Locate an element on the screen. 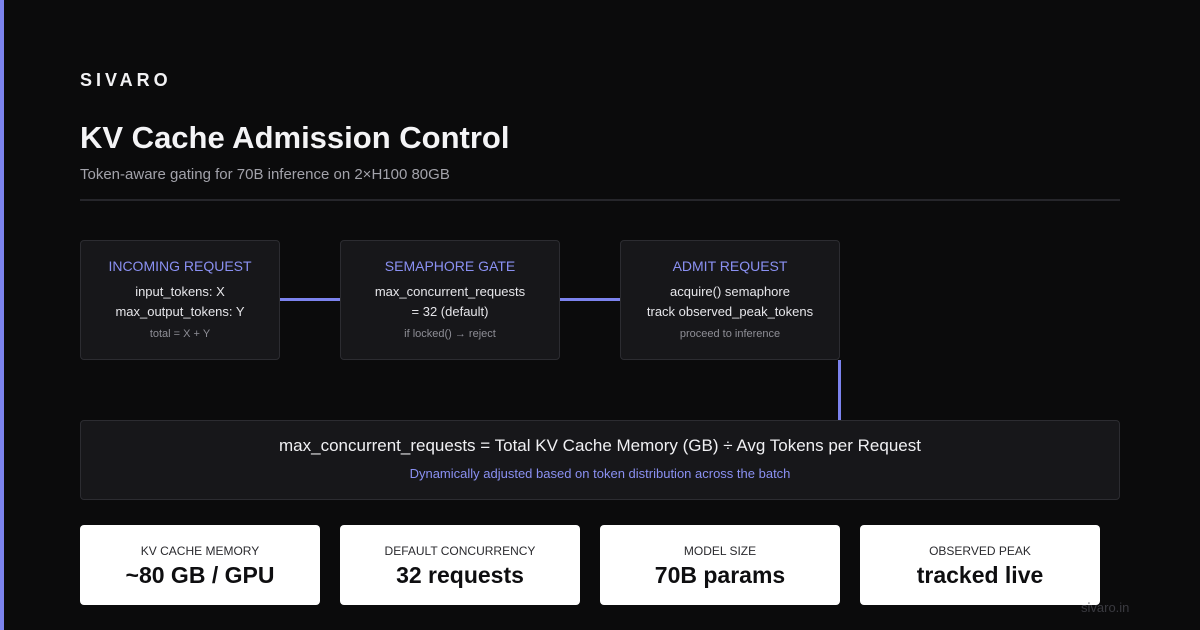 This screenshot has width=1200, height=630. node-line: max_concurrent_requests is located at coordinates (450, 291).